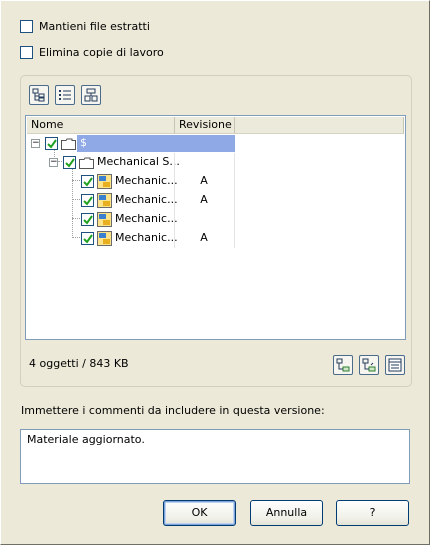  I want to click on grouped-view-button, so click(91, 95).